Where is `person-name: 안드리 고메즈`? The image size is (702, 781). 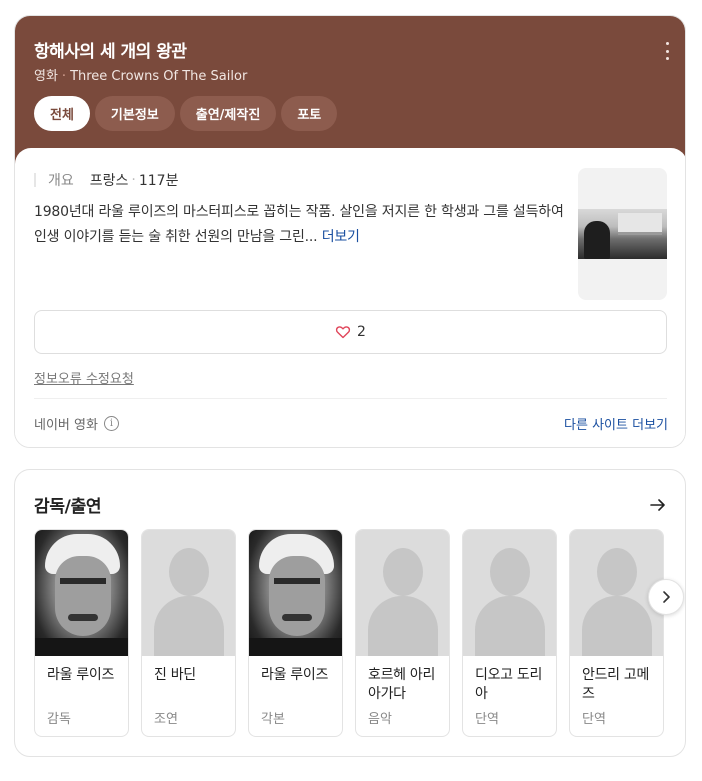 person-name: 안드리 고메즈 is located at coordinates (616, 684).